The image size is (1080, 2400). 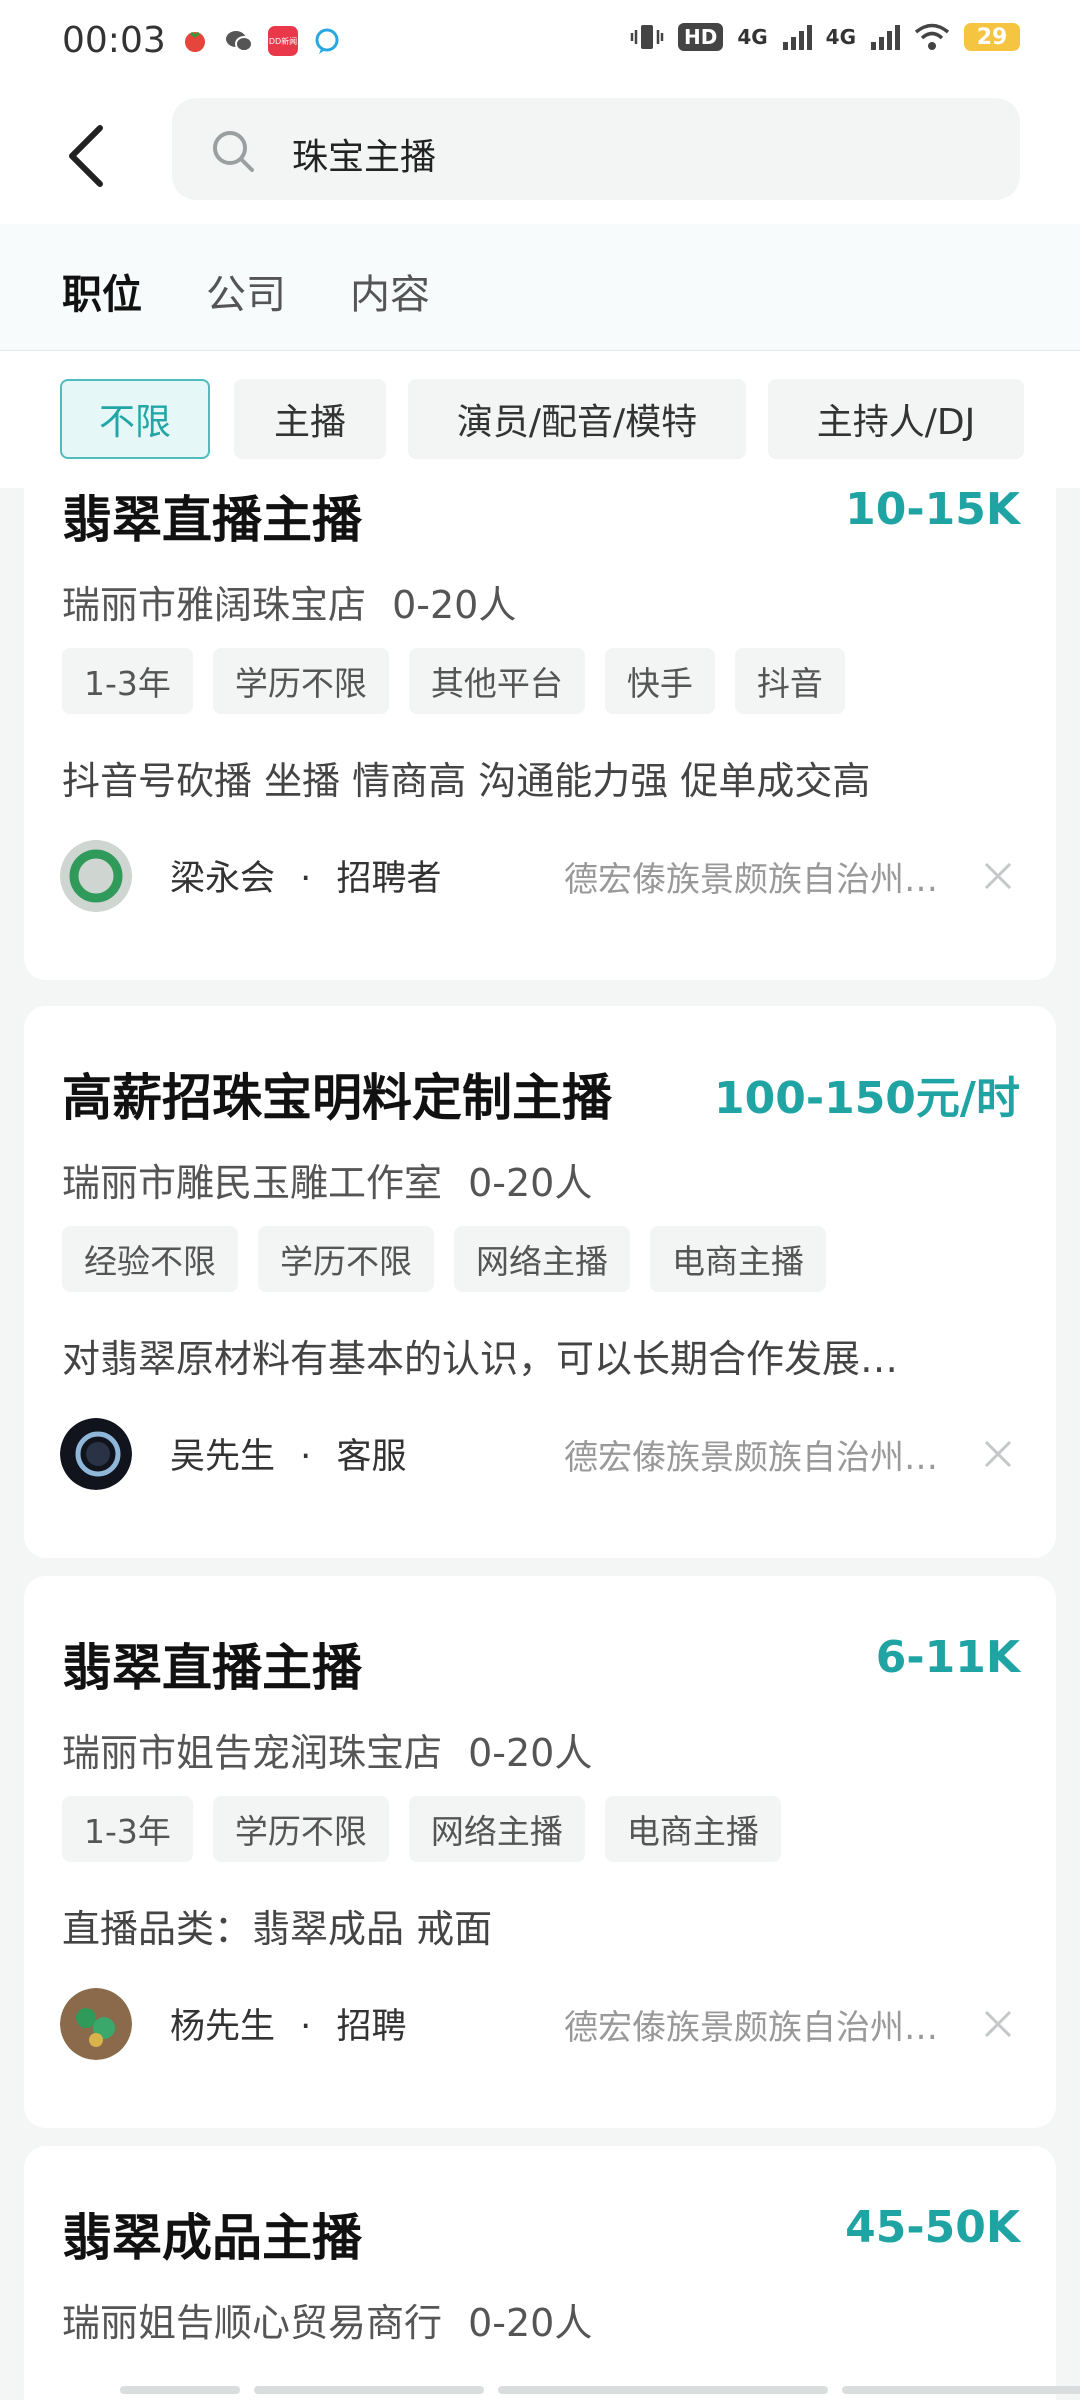 I want to click on search-header: 珠宝主播, so click(x=540, y=154).